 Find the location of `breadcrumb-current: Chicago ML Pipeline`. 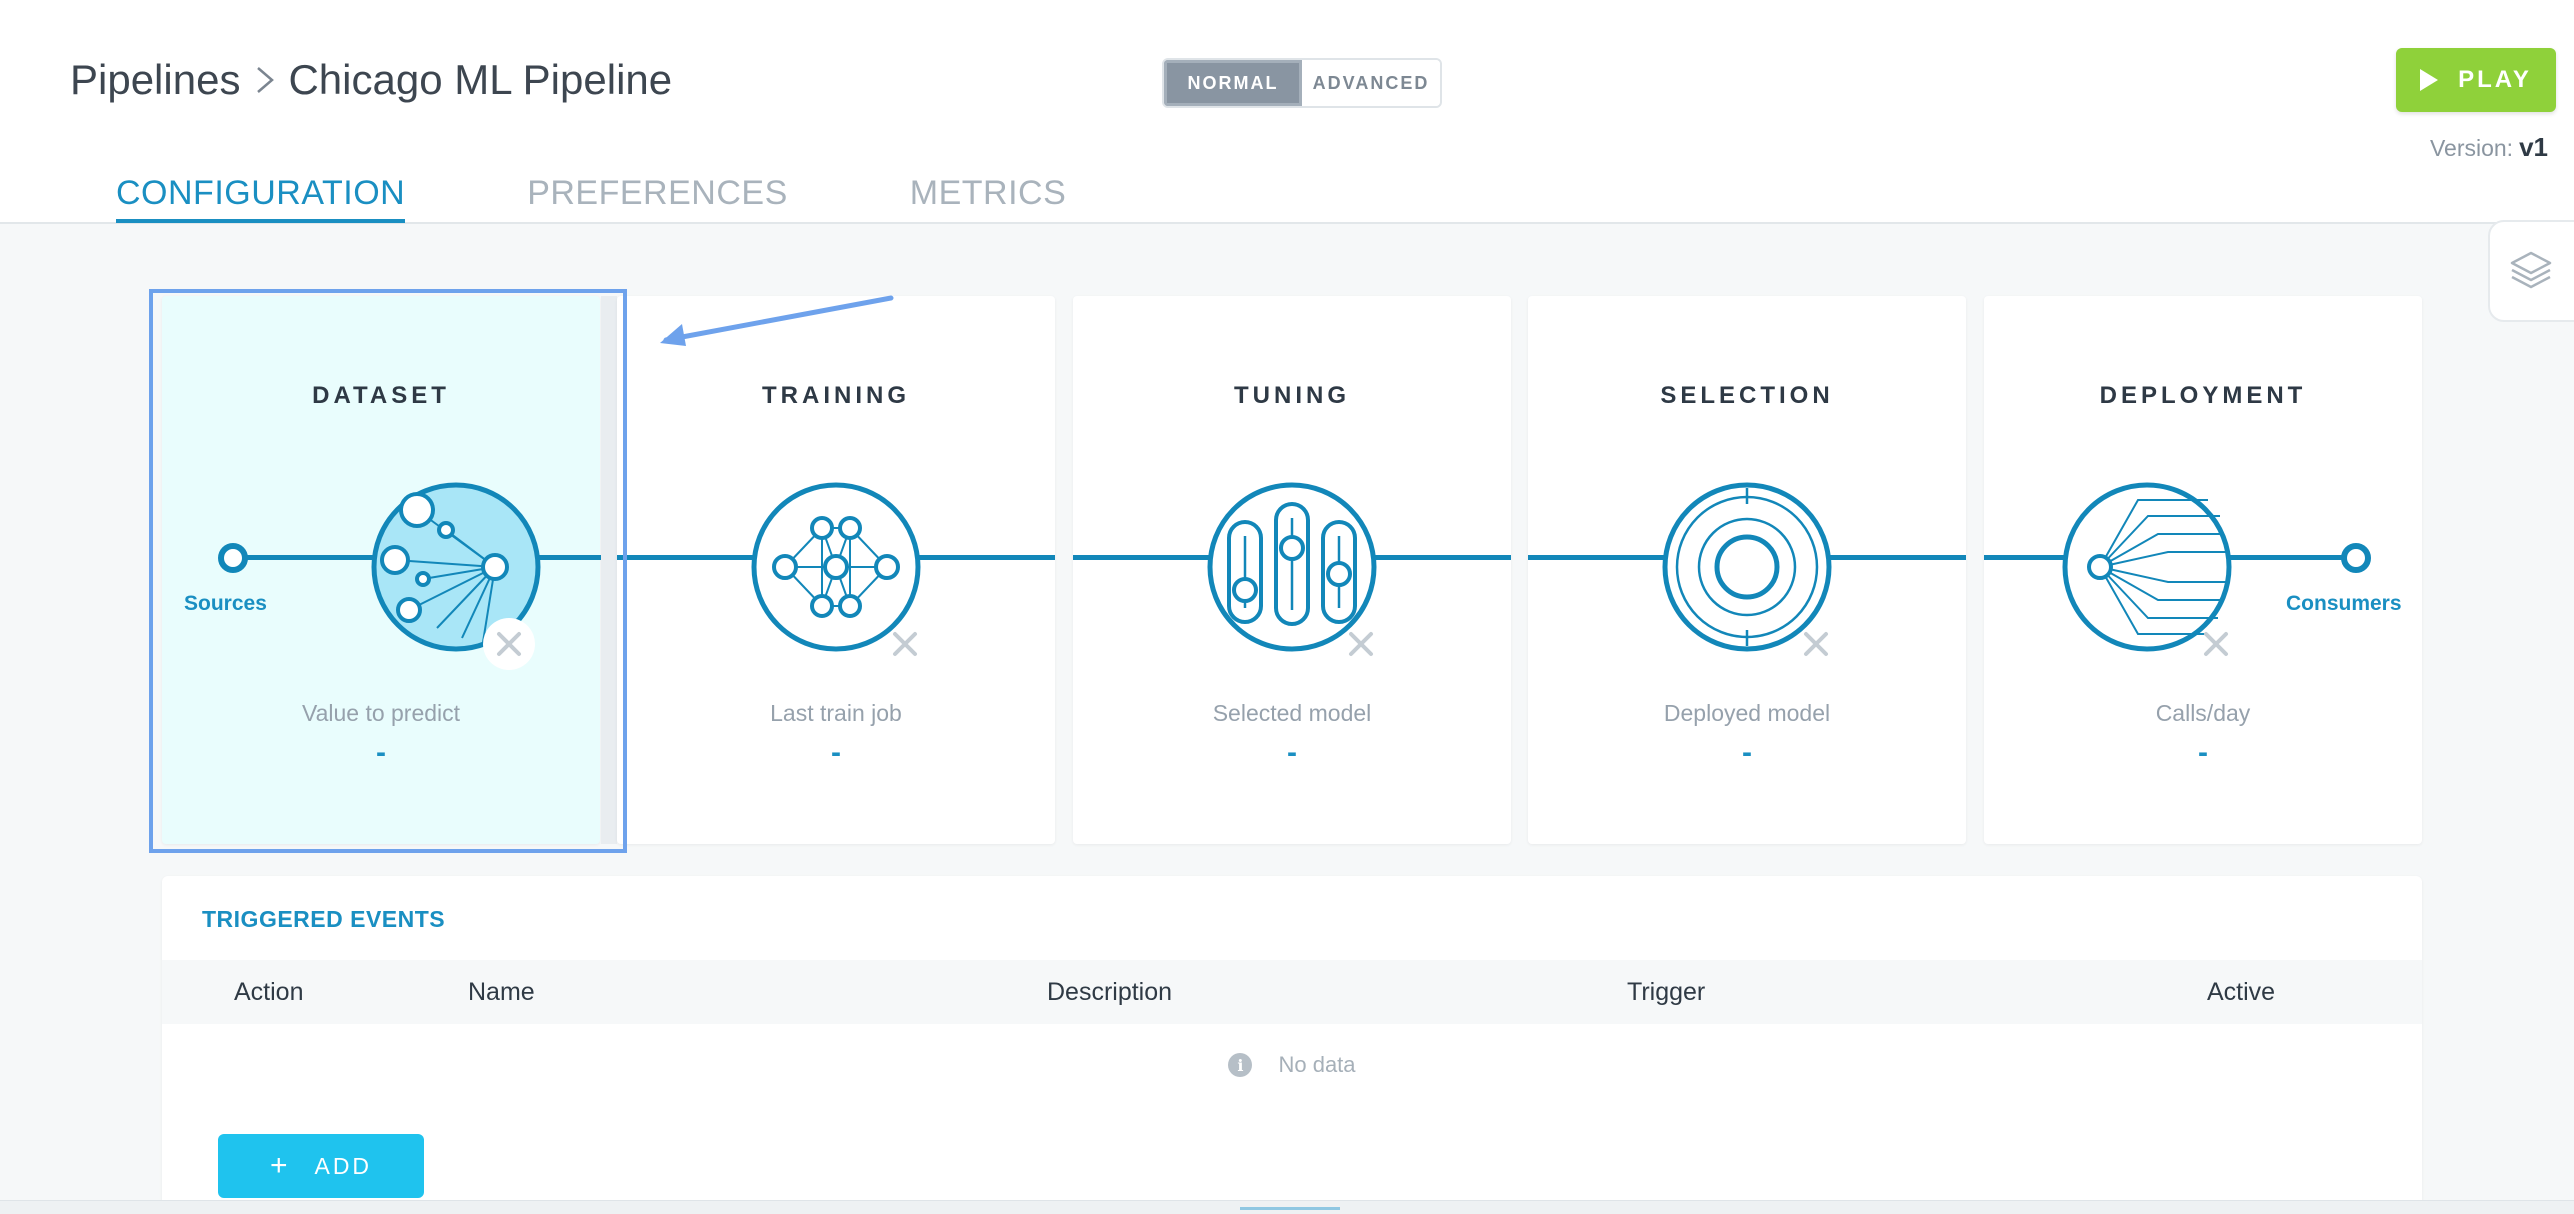

breadcrumb-current: Chicago ML Pipeline is located at coordinates (480, 79).